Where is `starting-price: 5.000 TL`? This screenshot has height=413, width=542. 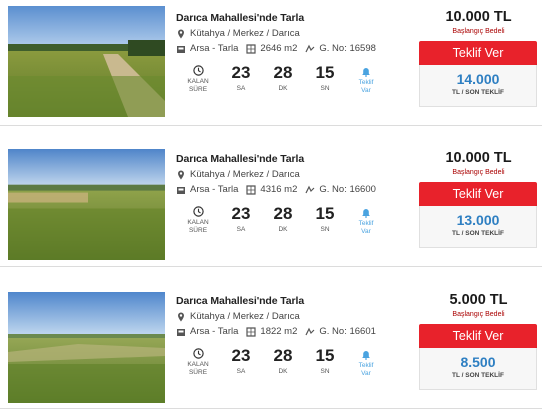 starting-price: 5.000 TL is located at coordinates (478, 300).